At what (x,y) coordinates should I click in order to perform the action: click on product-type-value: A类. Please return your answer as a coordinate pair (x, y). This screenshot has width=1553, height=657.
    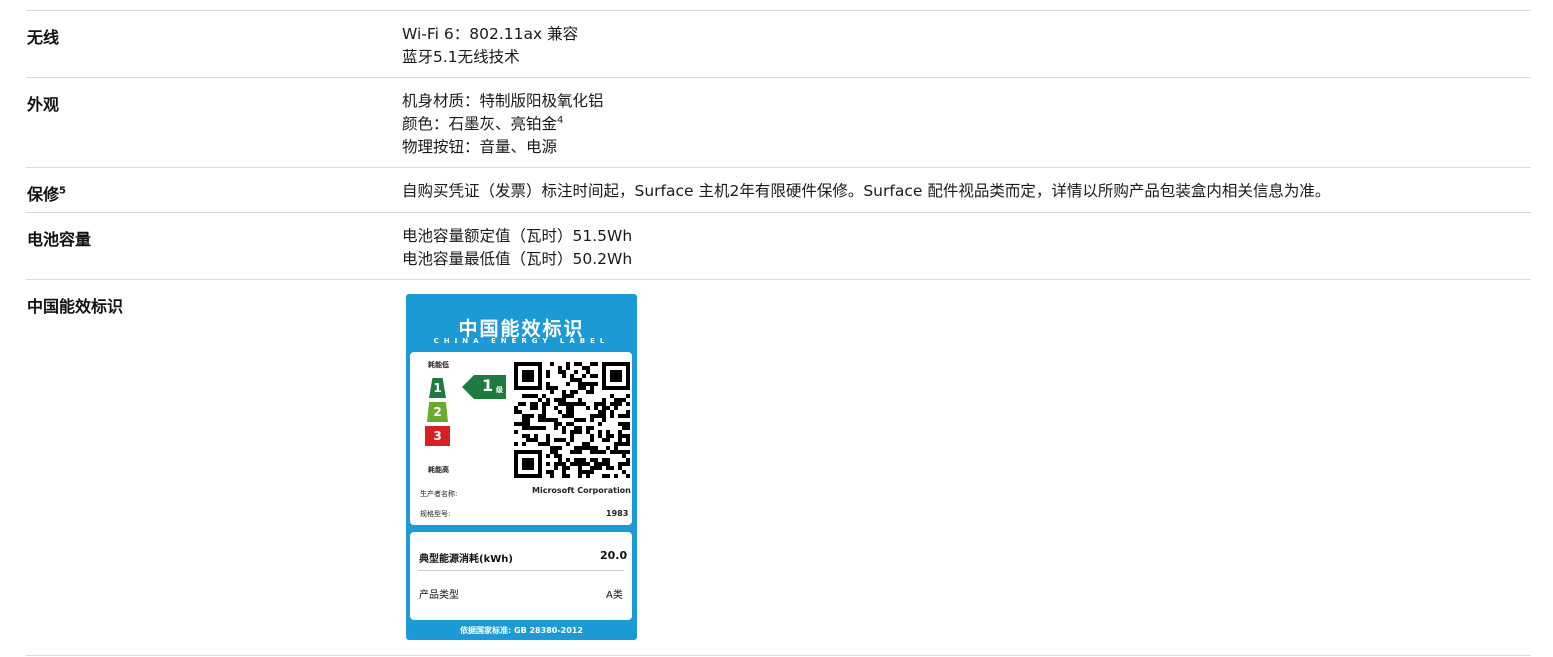
    Looking at the image, I should click on (614, 595).